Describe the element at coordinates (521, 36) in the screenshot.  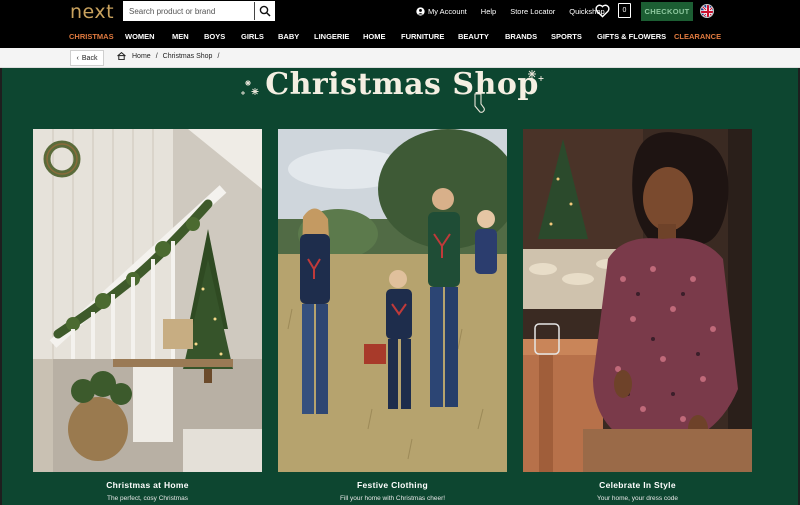
I see `nav-item-brands: BRANDS` at that location.